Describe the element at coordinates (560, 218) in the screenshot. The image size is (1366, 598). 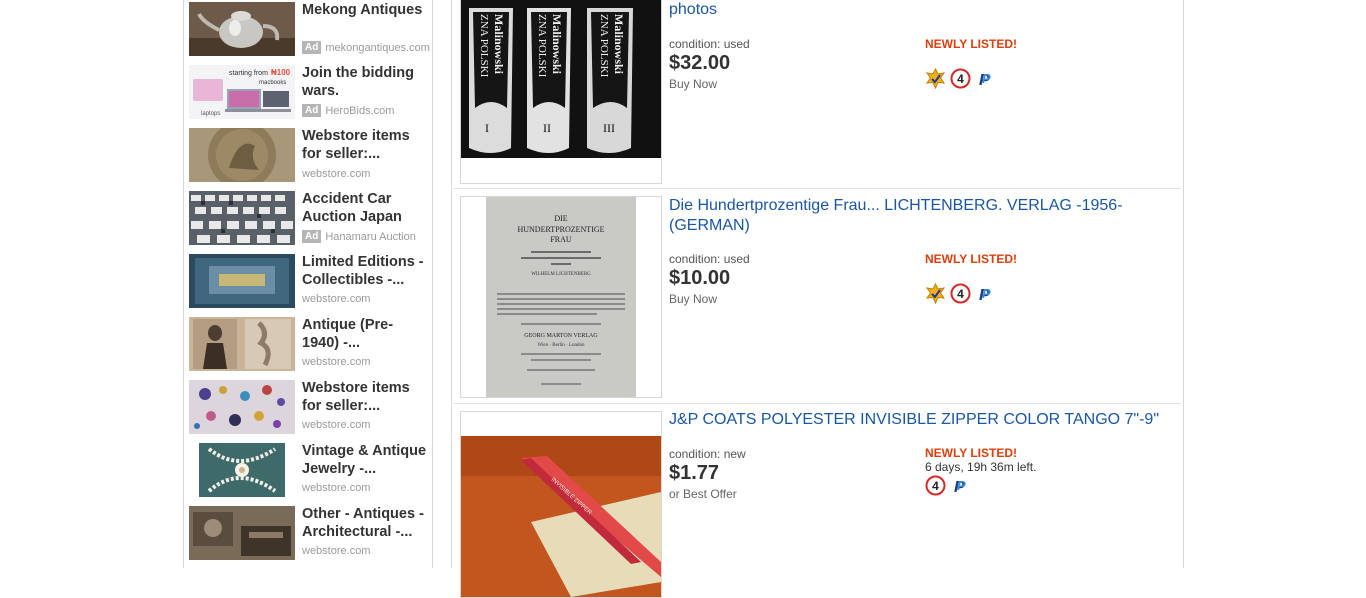
I see `book-page-text: DIE` at that location.